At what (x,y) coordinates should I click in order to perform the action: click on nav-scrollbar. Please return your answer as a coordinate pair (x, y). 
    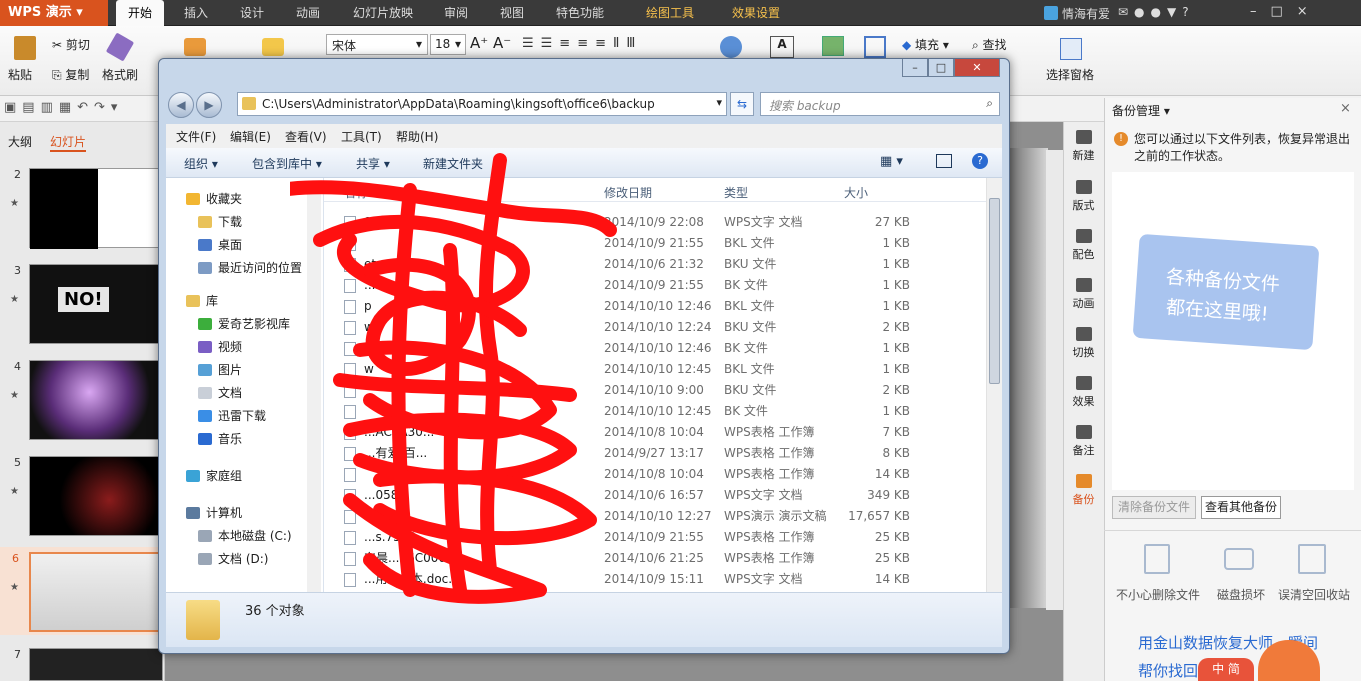
    Looking at the image, I should click on (314, 387).